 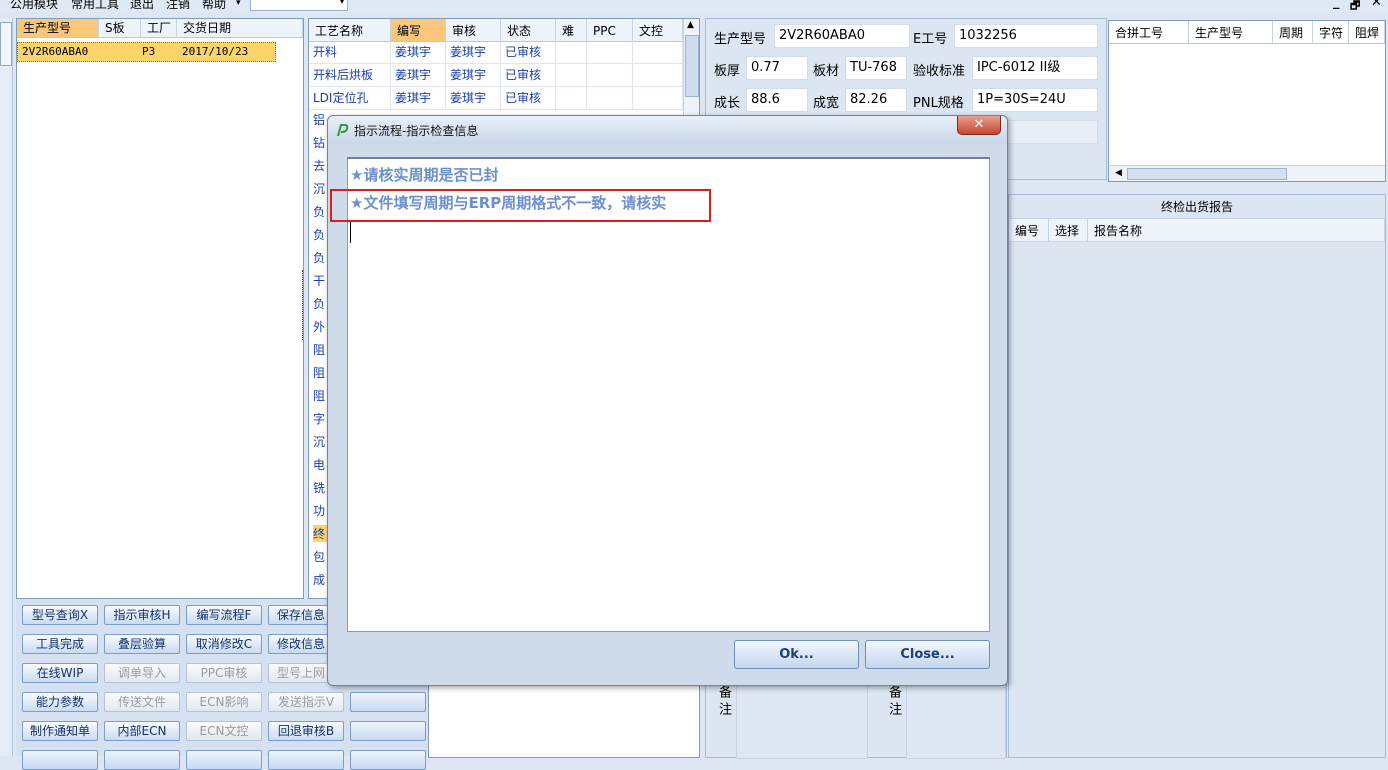 What do you see at coordinates (319, 165) in the screenshot?
I see `partial-process-row: 去` at bounding box center [319, 165].